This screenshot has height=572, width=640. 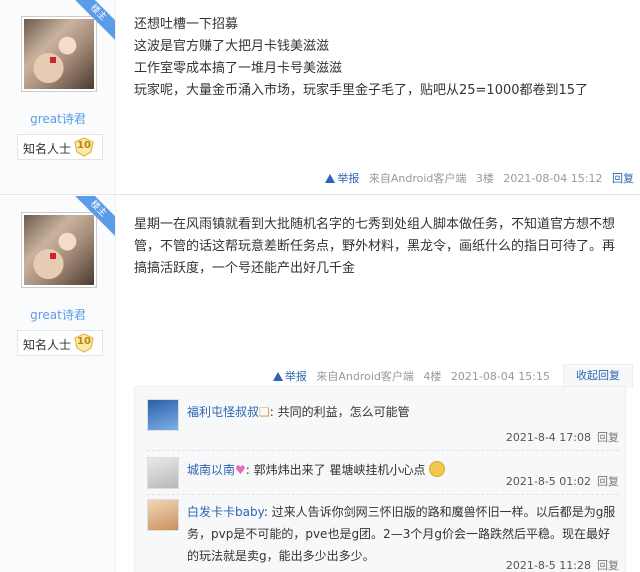 What do you see at coordinates (211, 470) in the screenshot?
I see `reply-username: 城南以南` at bounding box center [211, 470].